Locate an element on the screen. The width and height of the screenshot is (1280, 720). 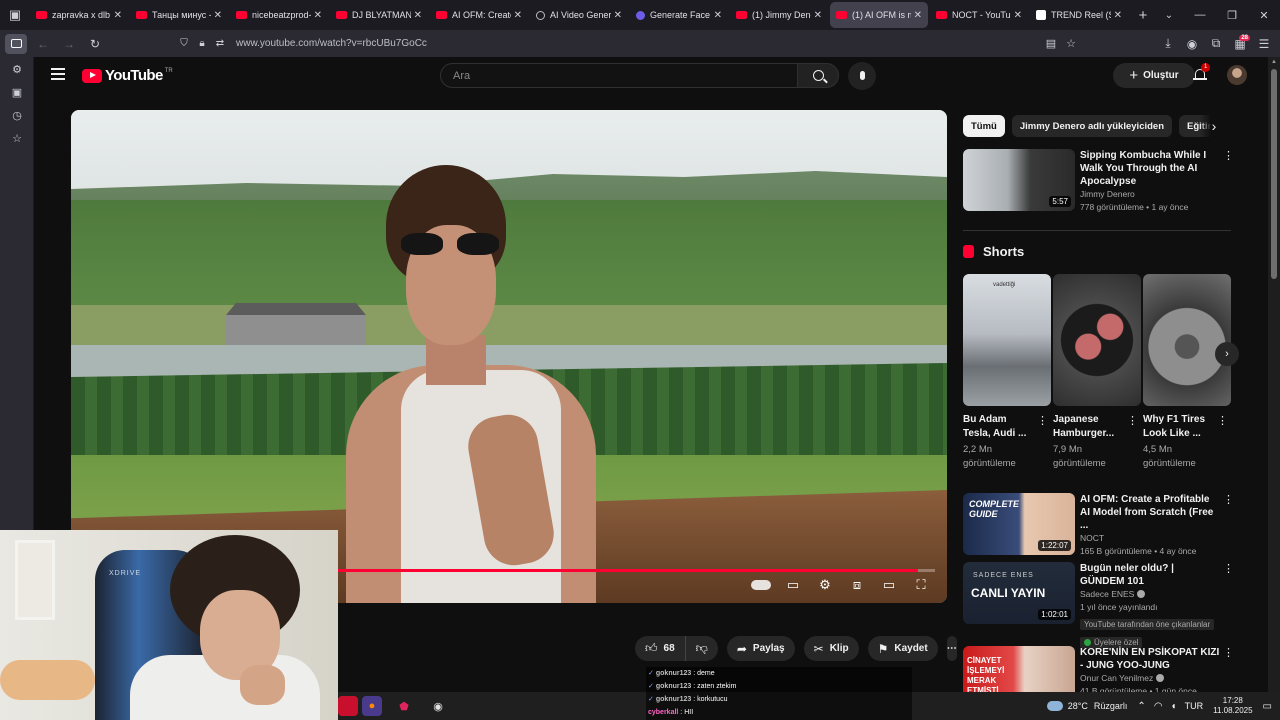
settings-gear-icon: ⚙ is located at coordinates (825, 585).